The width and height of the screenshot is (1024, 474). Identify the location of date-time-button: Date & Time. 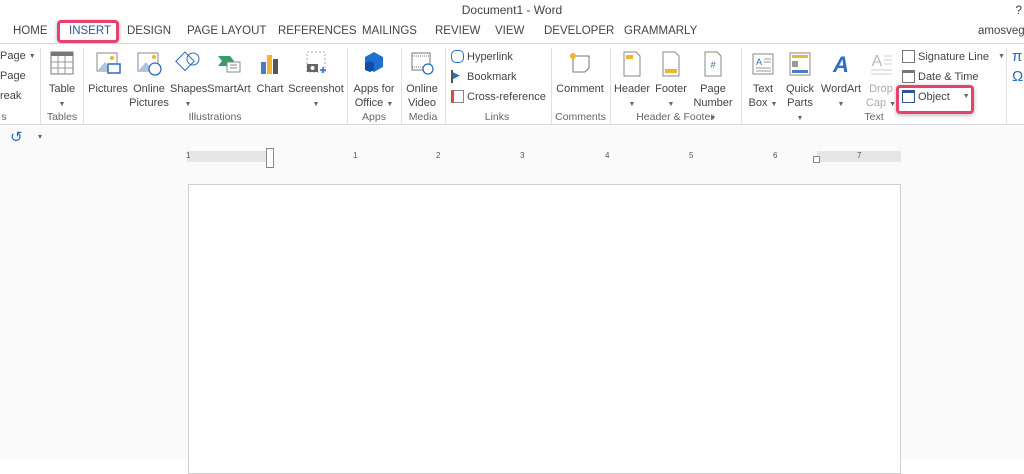
(940, 76).